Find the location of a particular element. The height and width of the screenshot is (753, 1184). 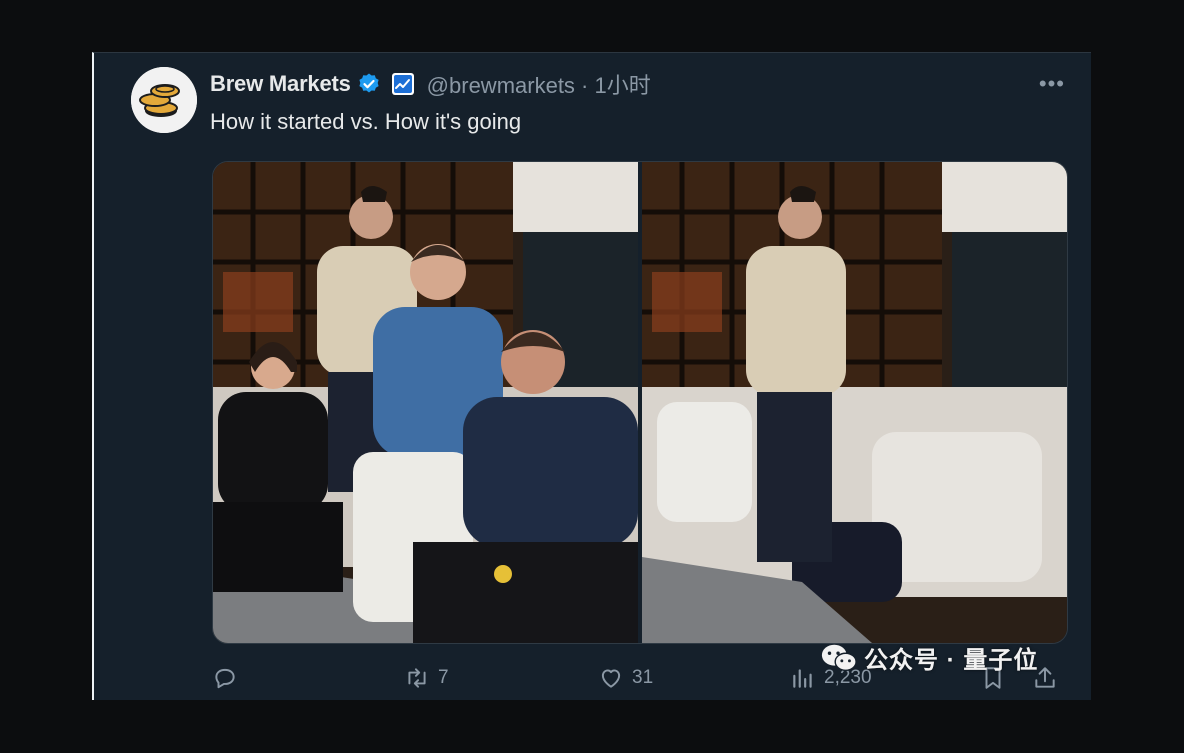

wechat-icon is located at coordinates (839, 657).